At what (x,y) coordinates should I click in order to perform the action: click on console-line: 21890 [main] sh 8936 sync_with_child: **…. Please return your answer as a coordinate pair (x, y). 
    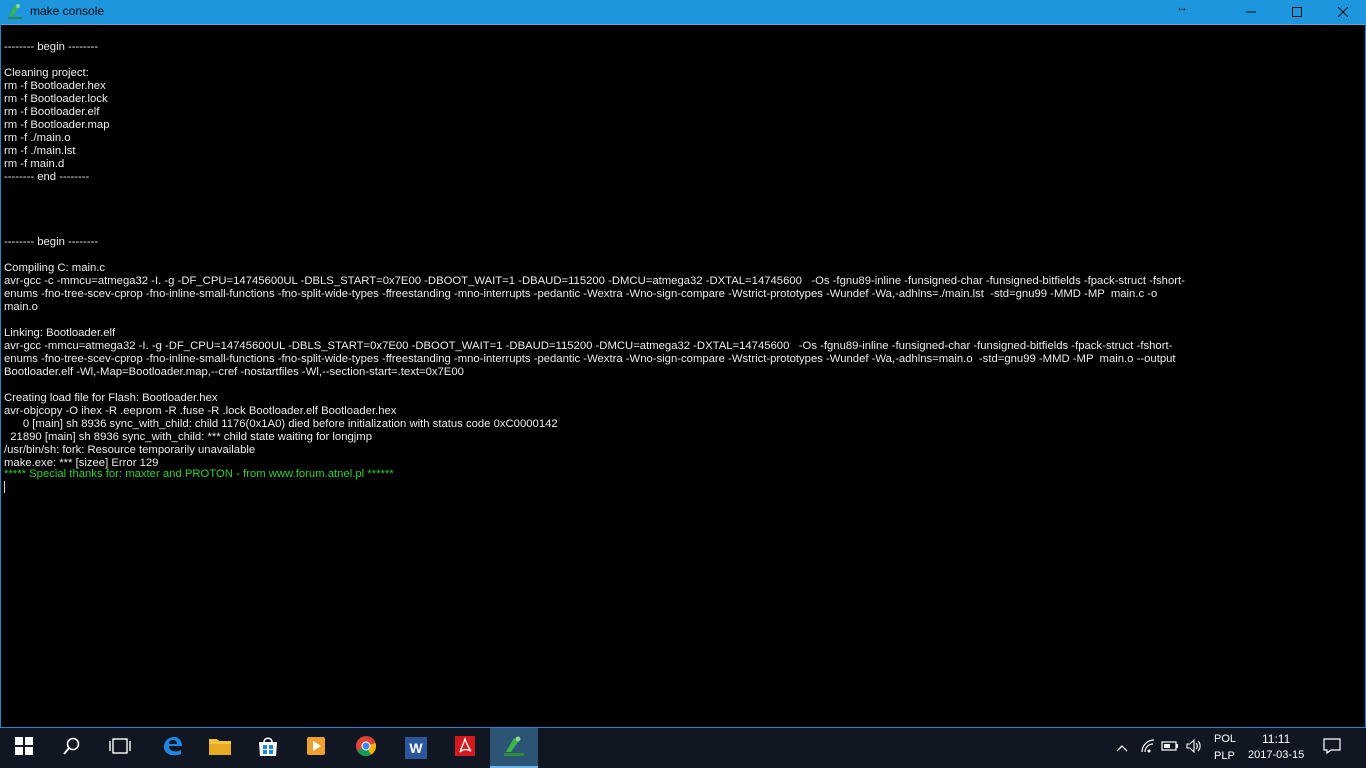
    Looking at the image, I should click on (188, 437).